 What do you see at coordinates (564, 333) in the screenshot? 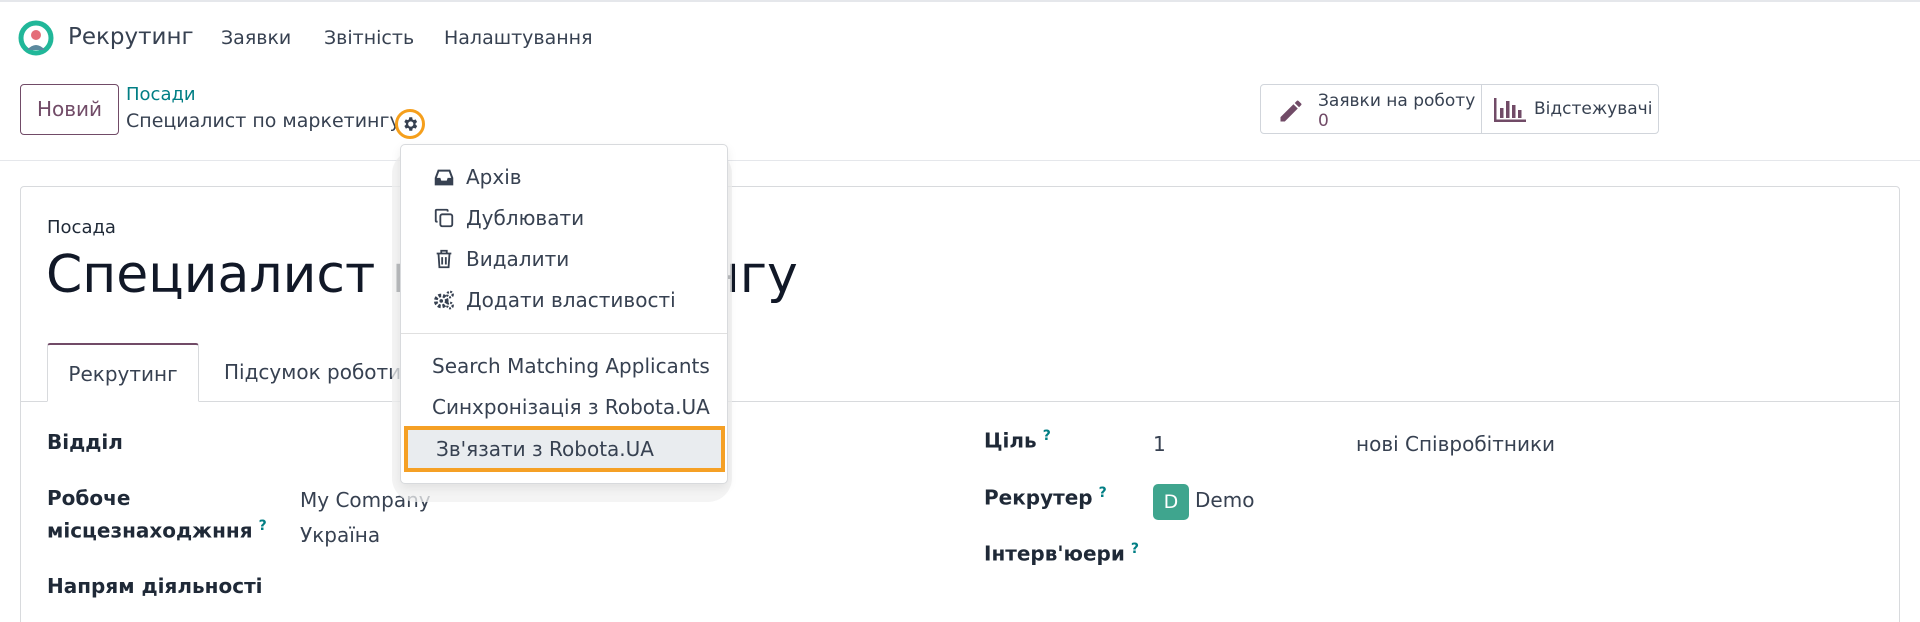
I see `menu-divider` at bounding box center [564, 333].